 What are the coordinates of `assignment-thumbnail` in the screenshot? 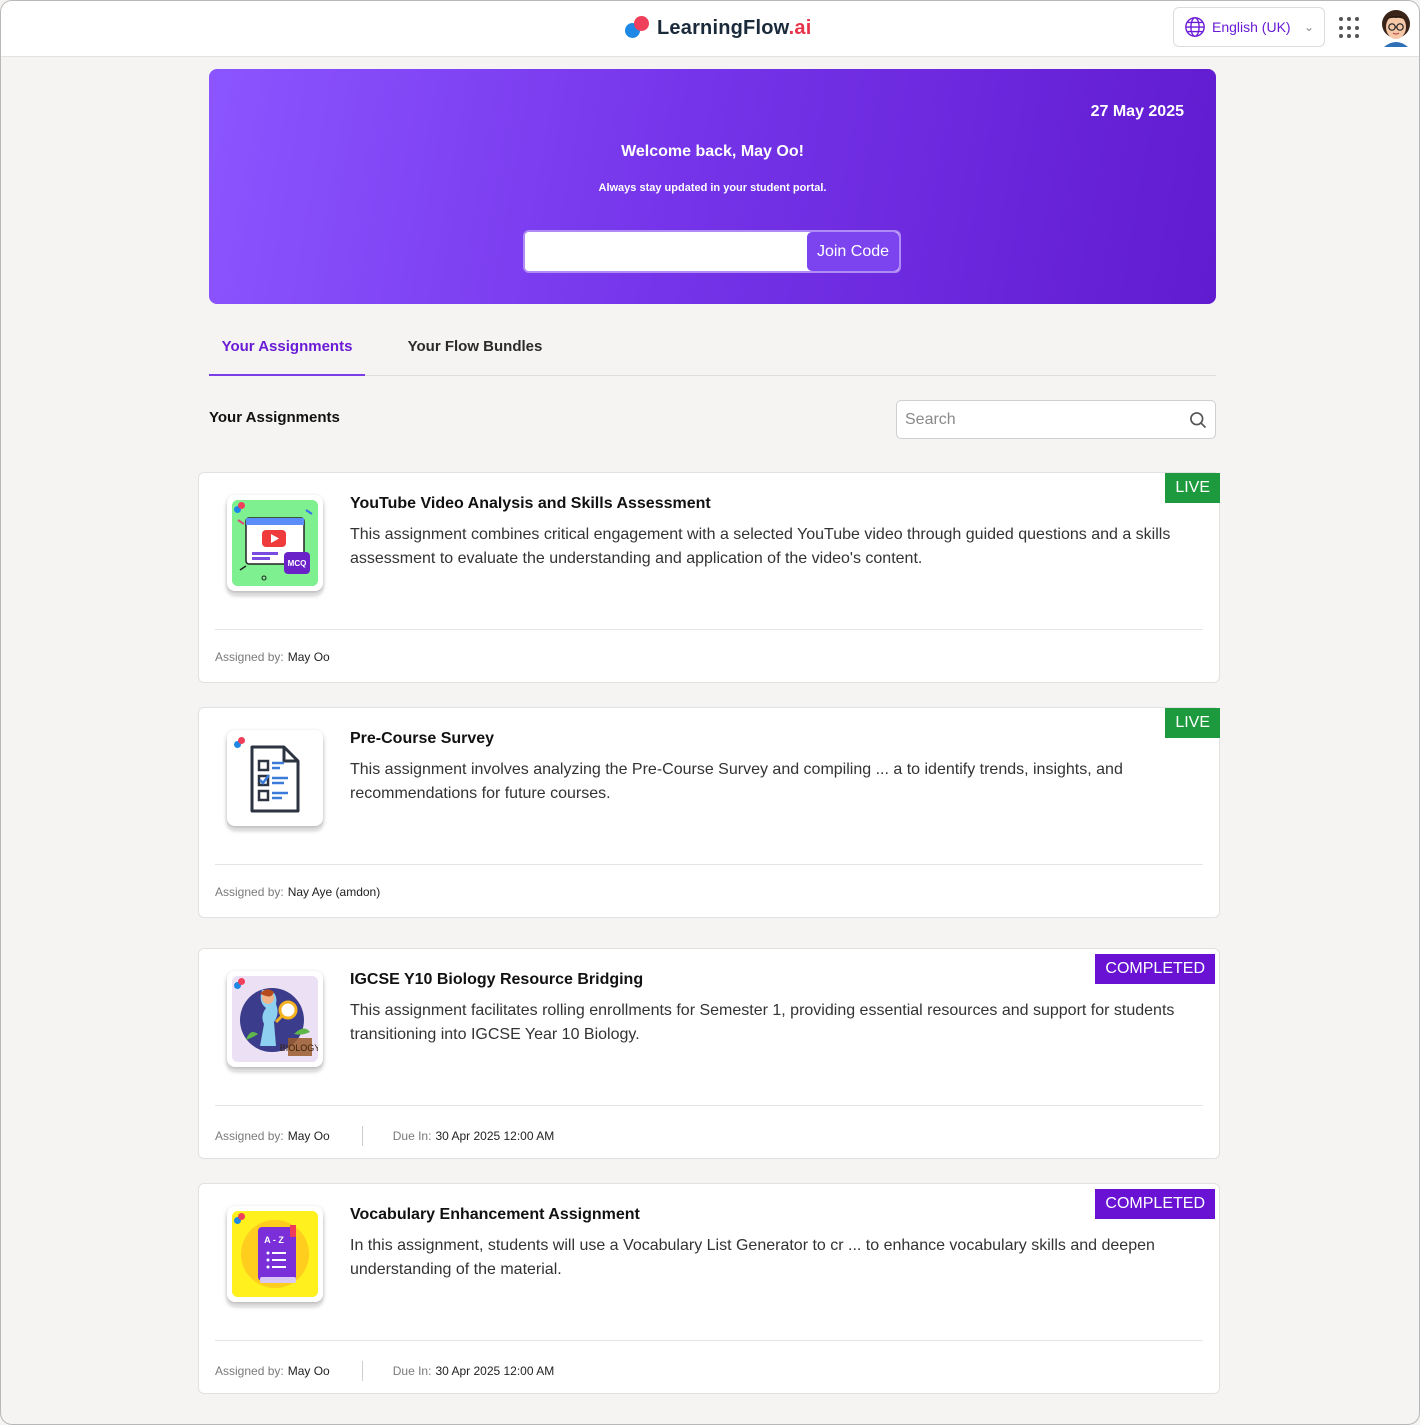 It's located at (275, 778).